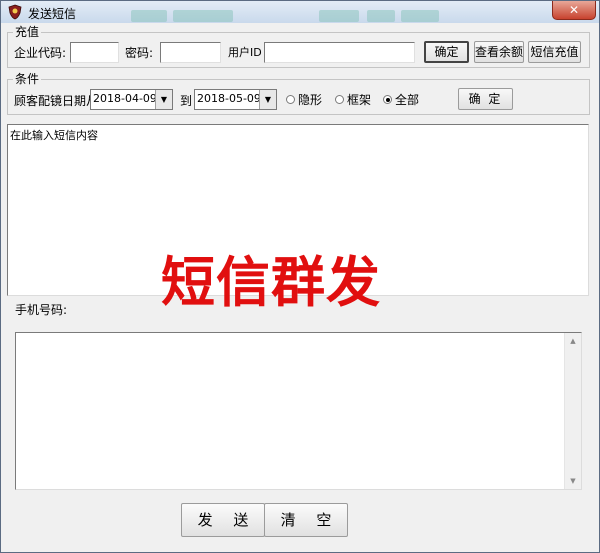 The height and width of the screenshot is (553, 600). I want to click on radio-frame, so click(339, 99).